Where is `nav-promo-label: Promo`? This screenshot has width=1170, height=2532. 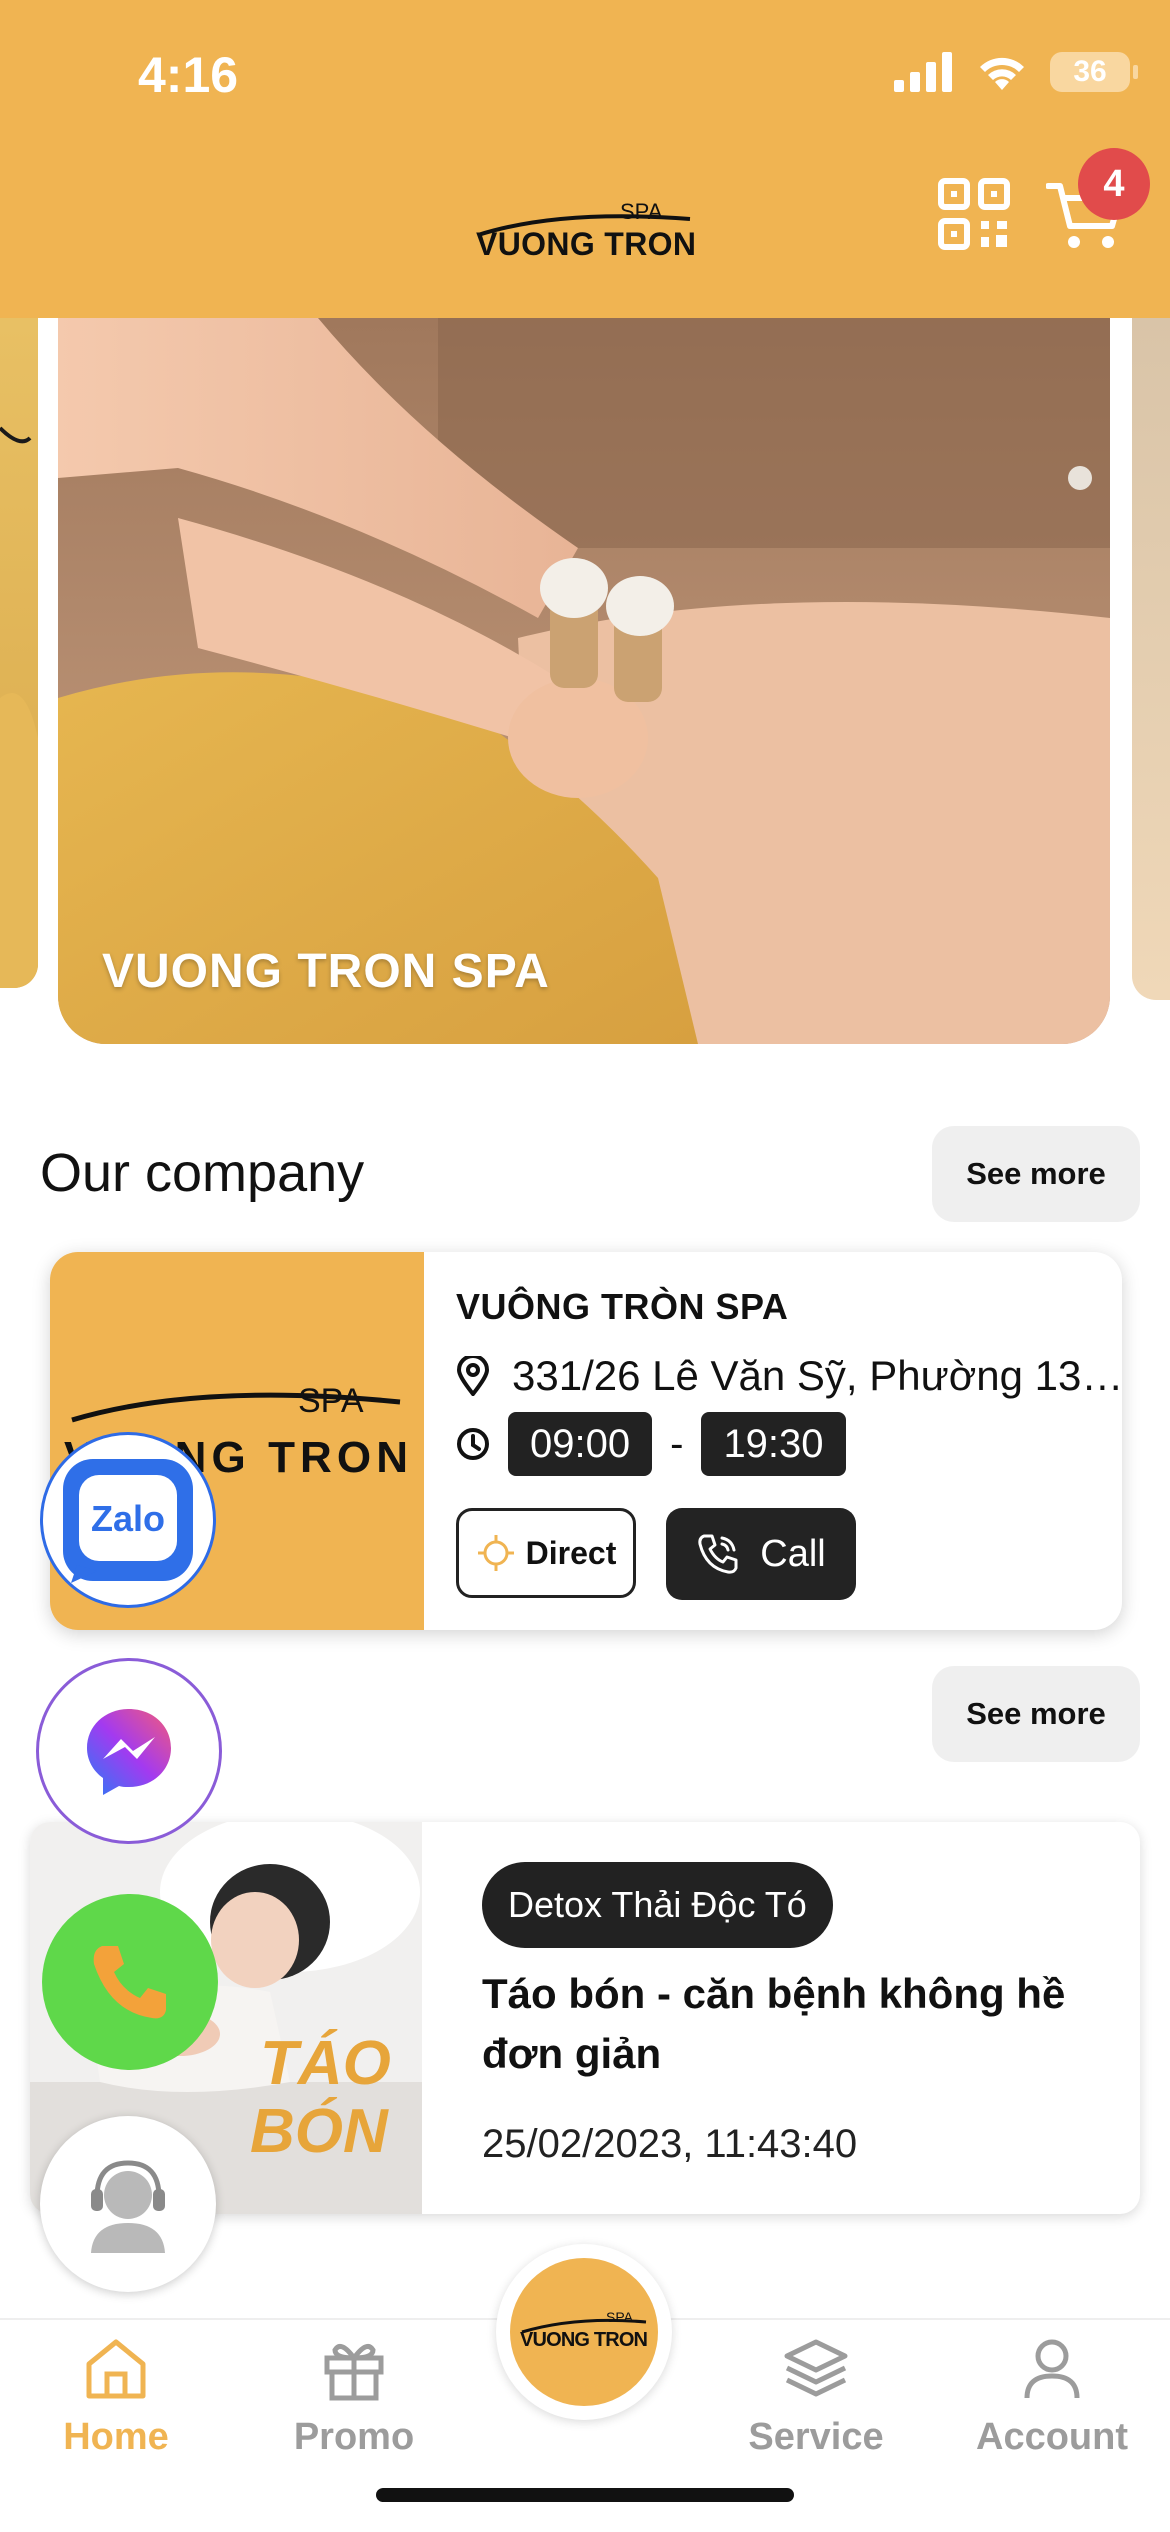 nav-promo-label: Promo is located at coordinates (354, 2437).